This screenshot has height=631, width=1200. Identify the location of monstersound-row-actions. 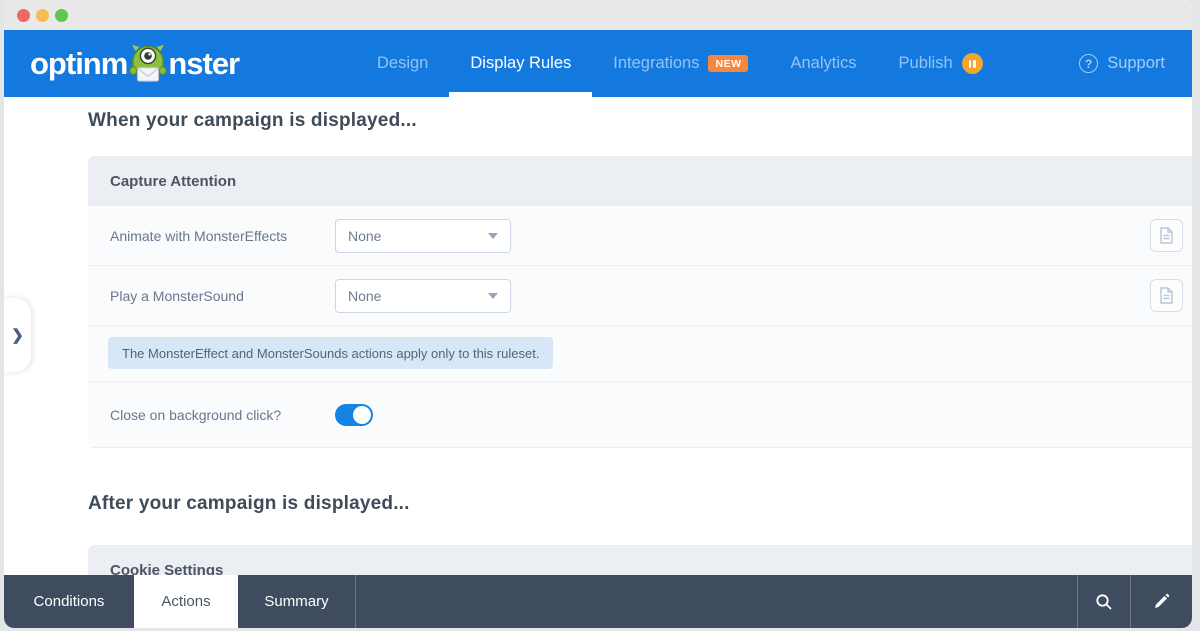
(1171, 295).